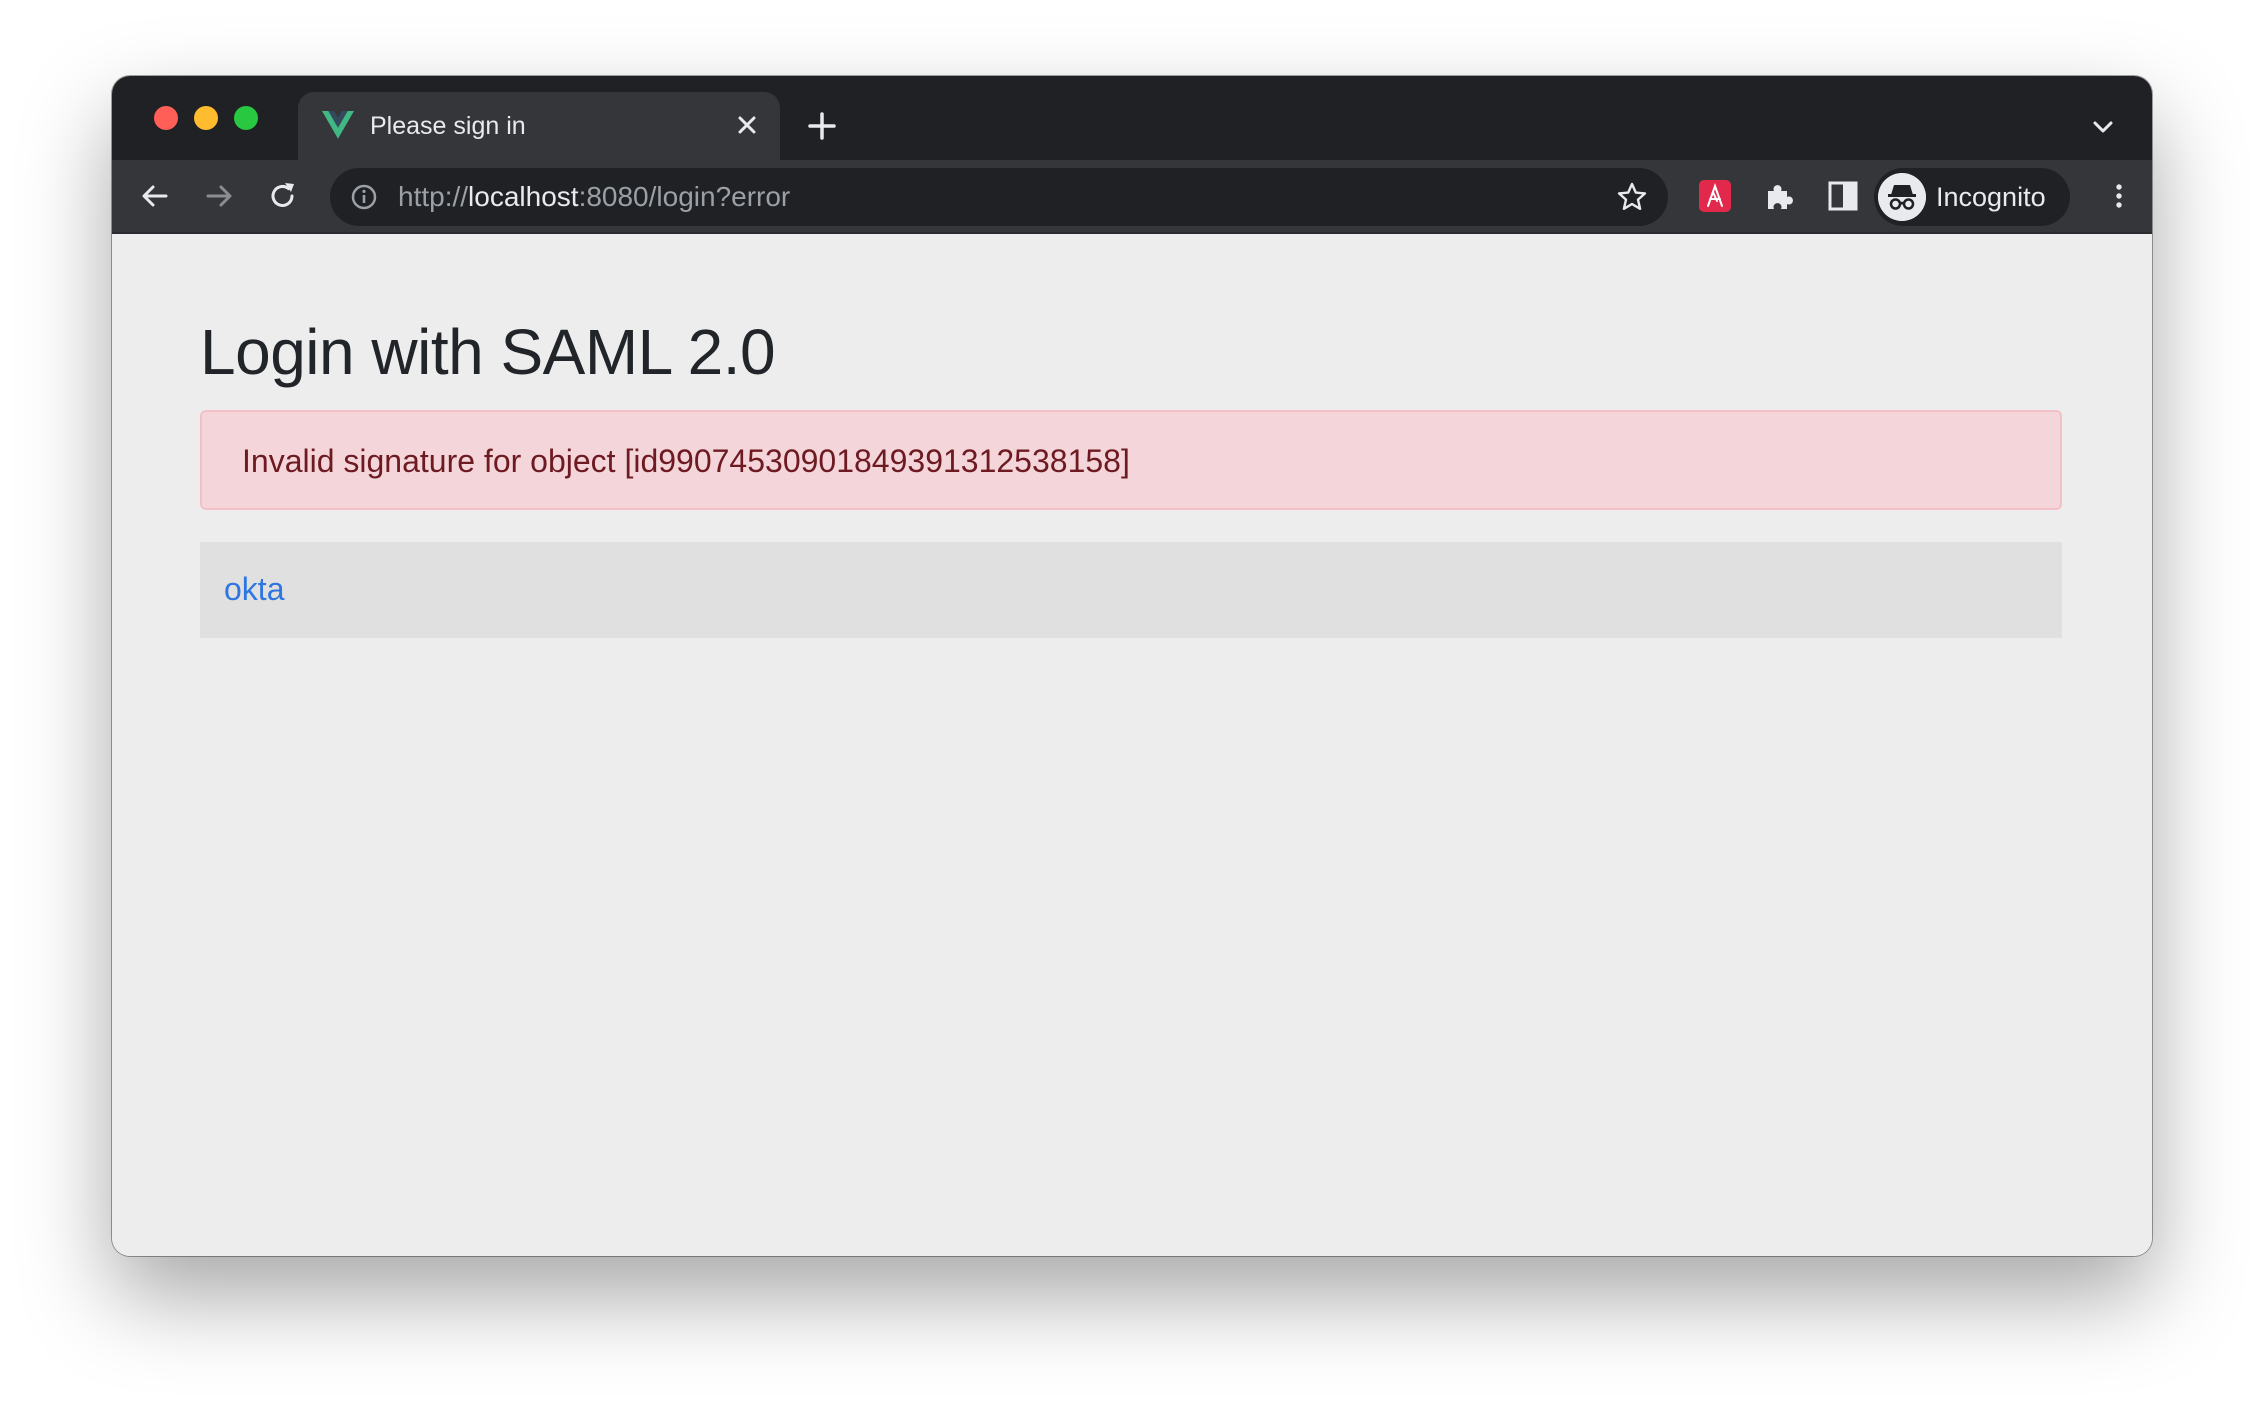  What do you see at coordinates (684, 196) in the screenshot?
I see `url-path: :8080/login?error` at bounding box center [684, 196].